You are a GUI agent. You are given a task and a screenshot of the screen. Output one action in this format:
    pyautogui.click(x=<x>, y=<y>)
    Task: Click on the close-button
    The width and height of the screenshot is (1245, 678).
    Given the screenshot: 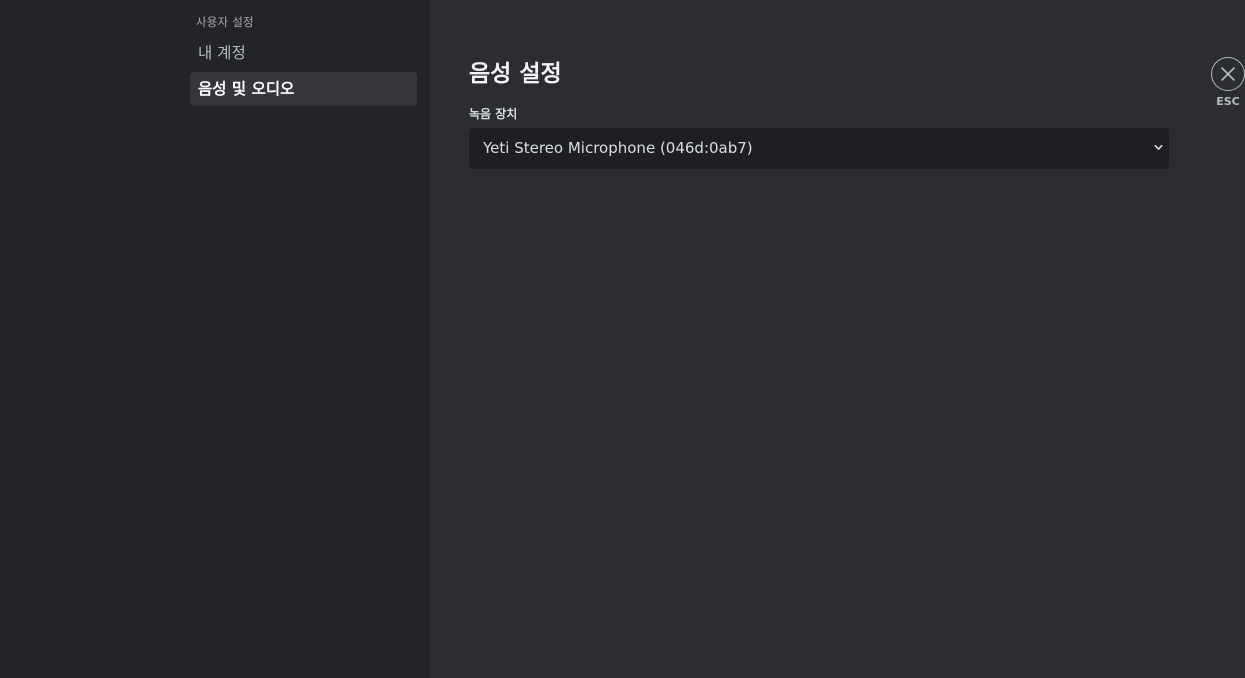 What is the action you would take?
    pyautogui.click(x=1228, y=74)
    